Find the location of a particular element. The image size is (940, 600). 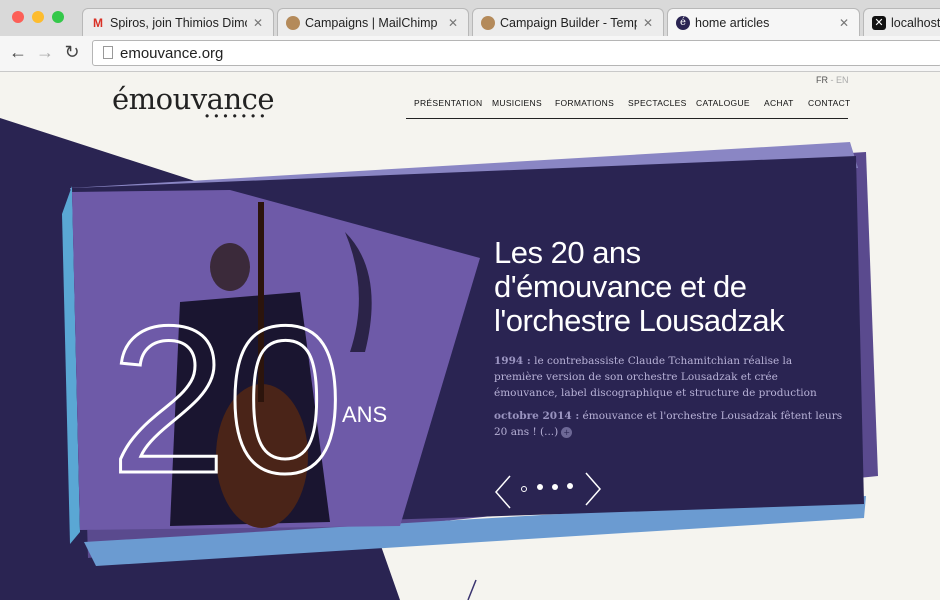

close-window-button is located at coordinates (18, 17).